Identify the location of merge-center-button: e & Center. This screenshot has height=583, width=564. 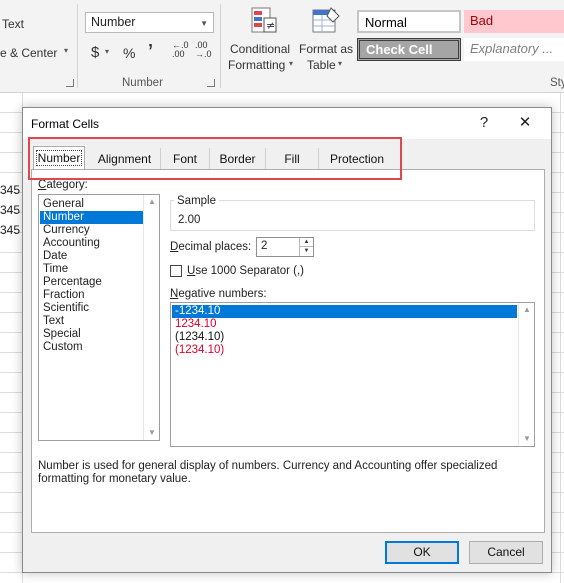
(28, 53).